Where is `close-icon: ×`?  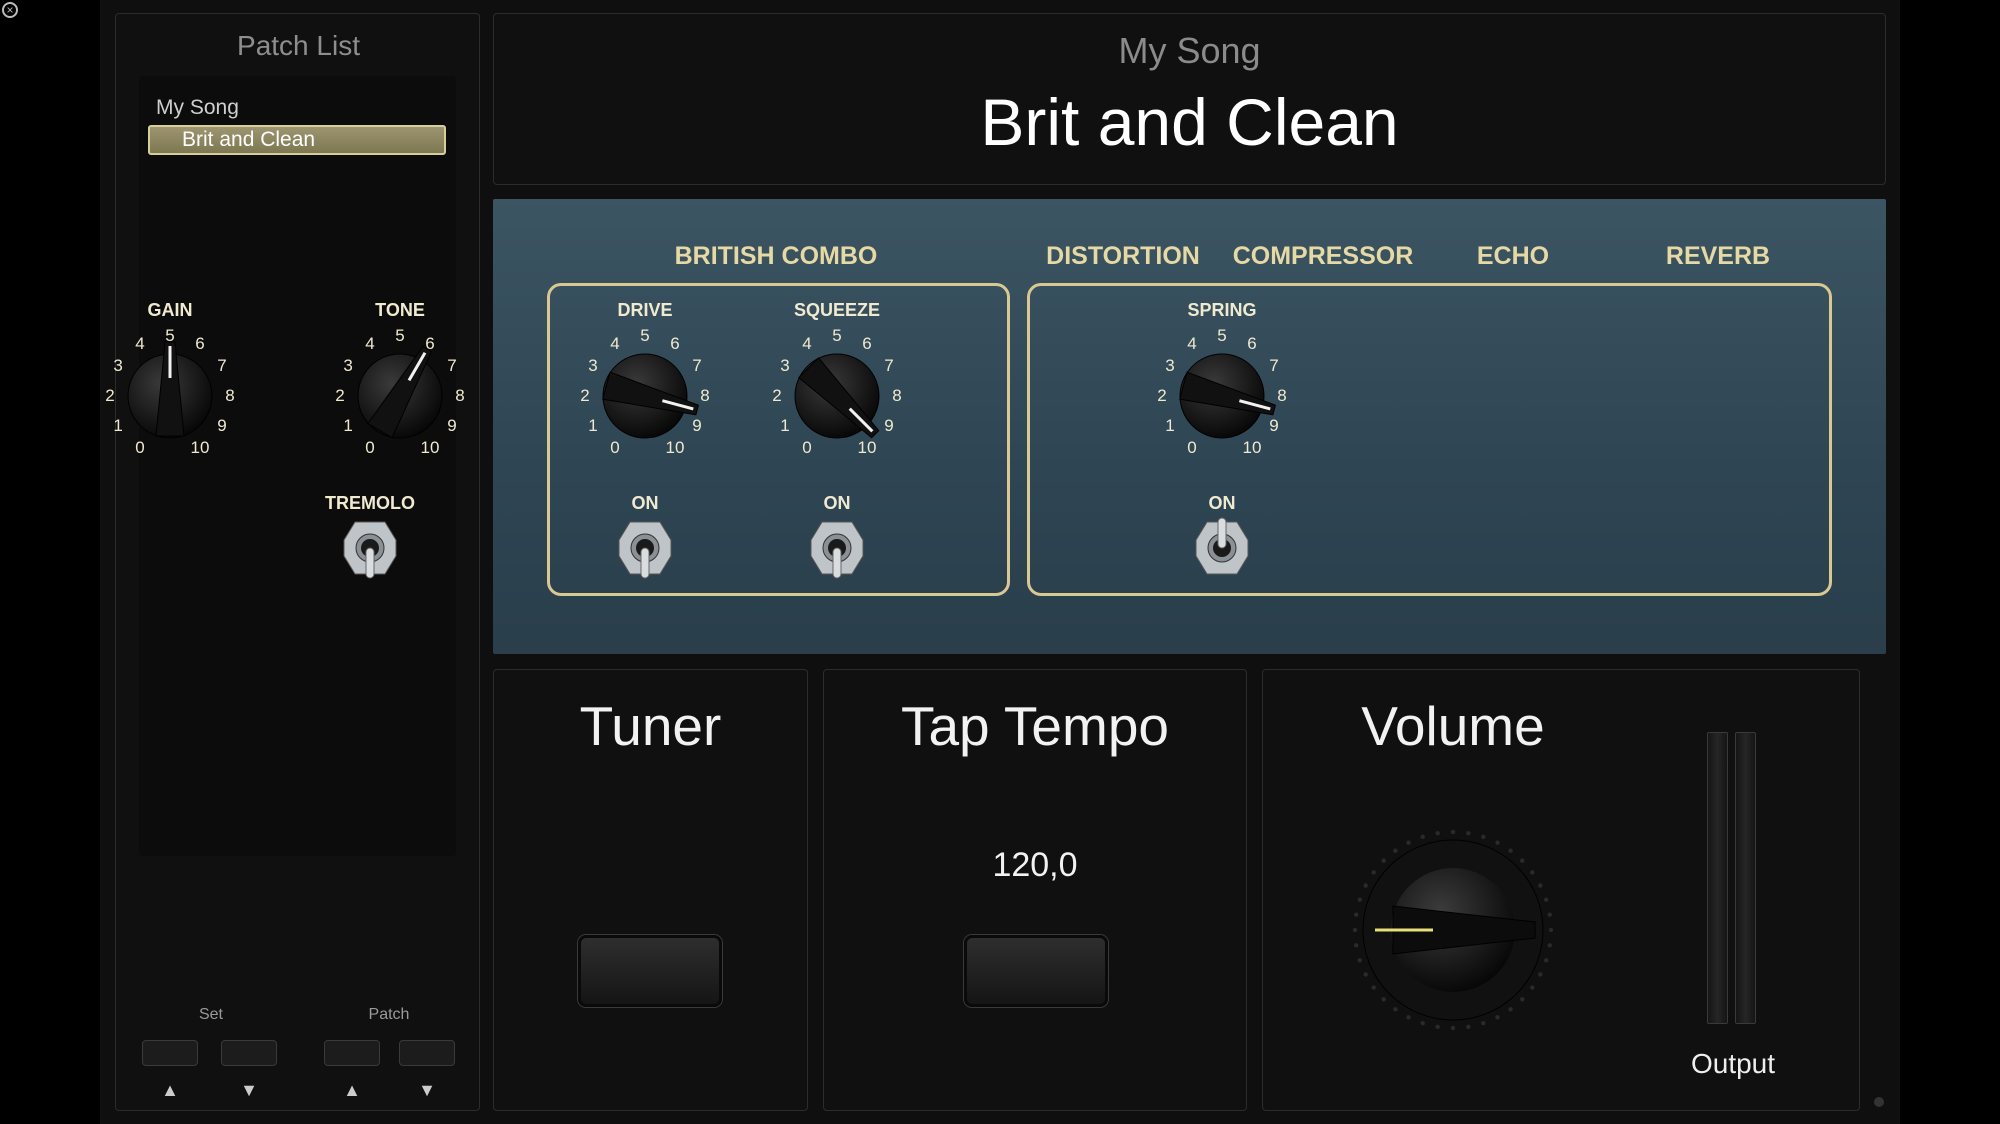
close-icon: × is located at coordinates (10, 10).